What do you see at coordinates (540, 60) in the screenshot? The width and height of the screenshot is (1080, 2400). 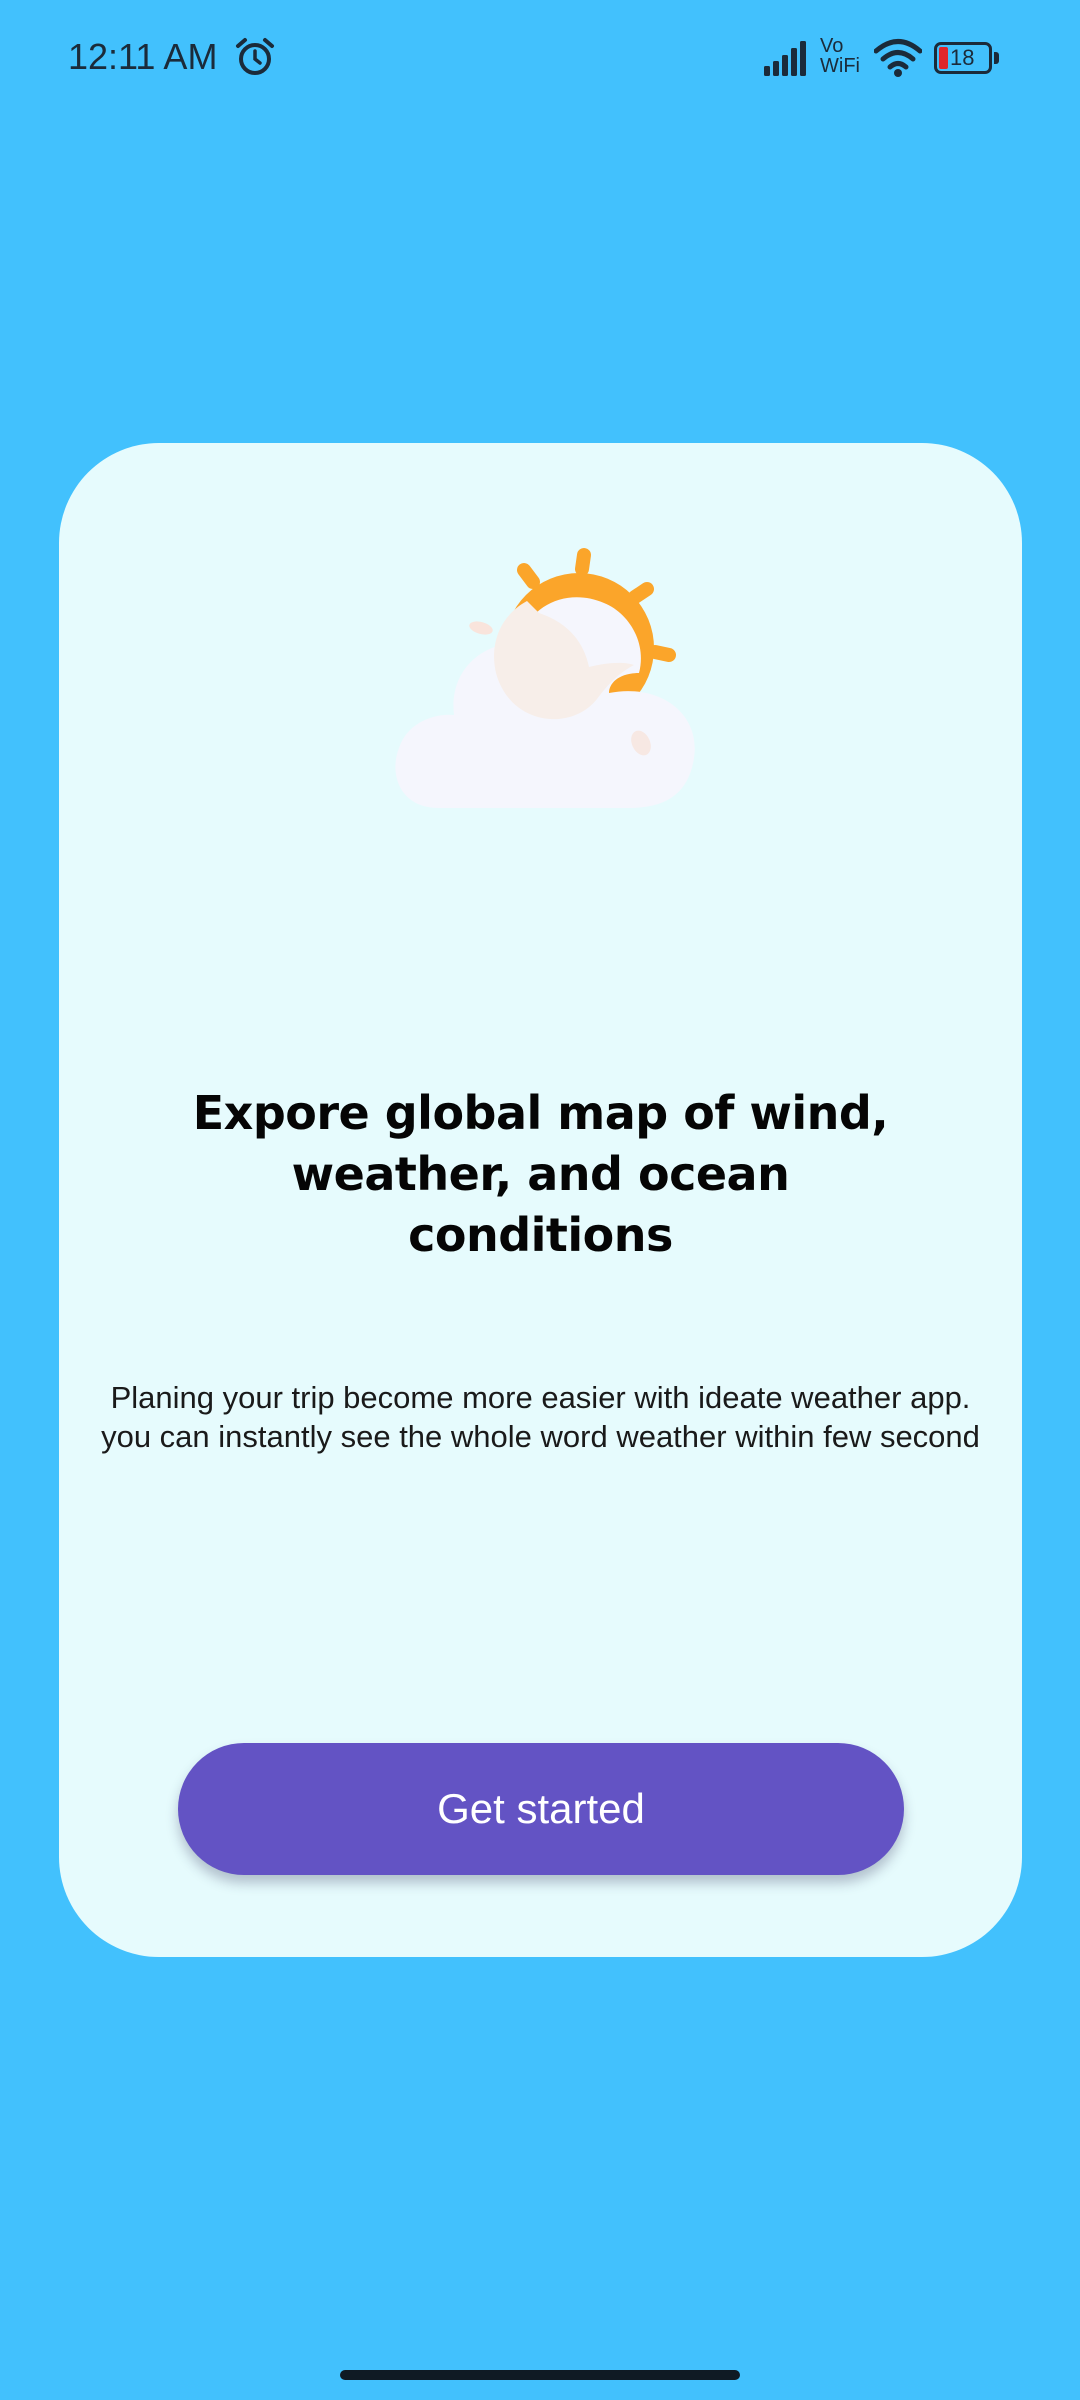 I see `status-bar: 12:11 AM Vo WiFi 18` at bounding box center [540, 60].